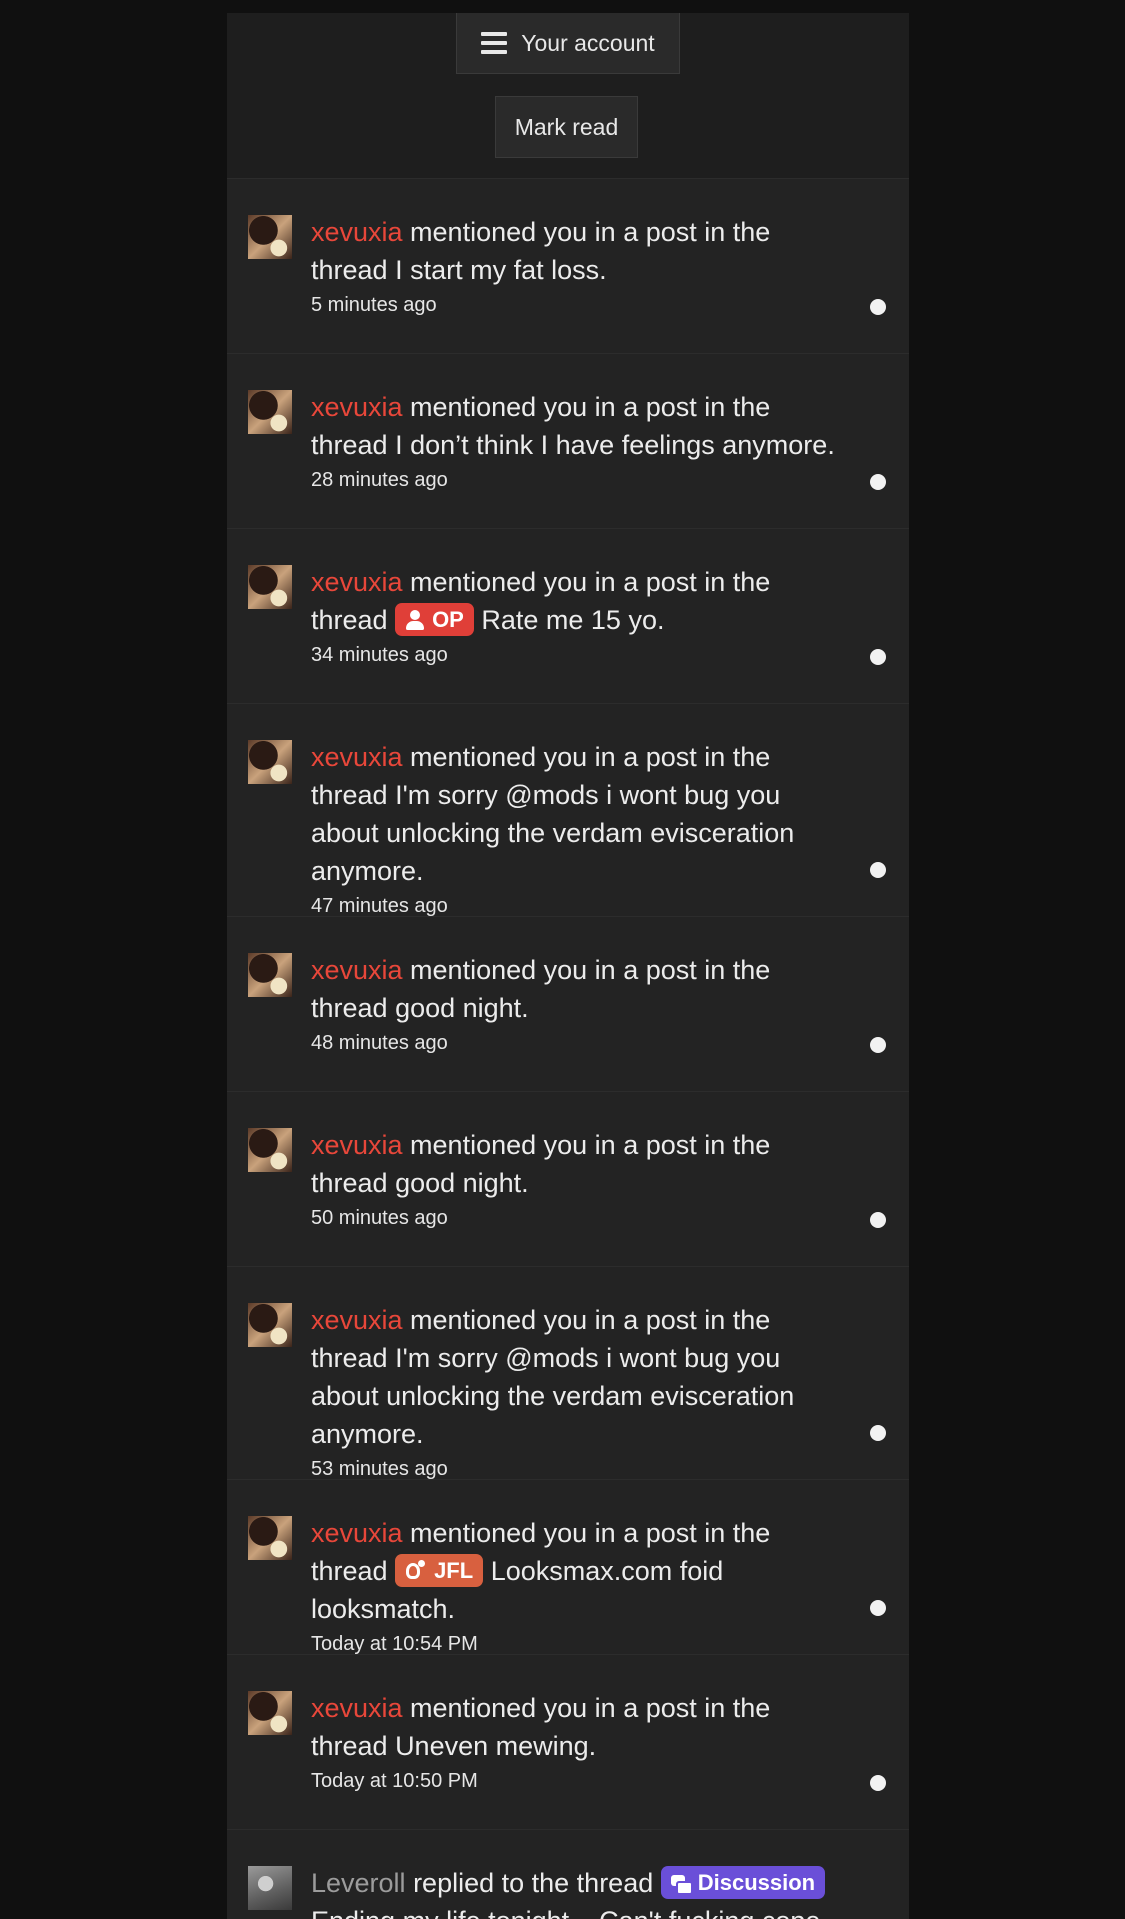 This screenshot has height=1919, width=1125. I want to click on your-account-button: Your account, so click(568, 43).